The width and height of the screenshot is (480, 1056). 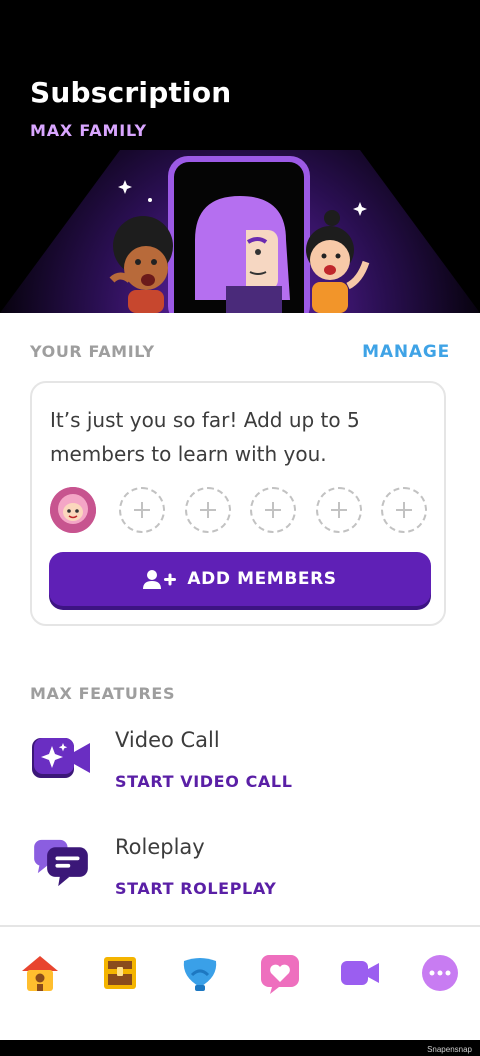 I want to click on feature-title-roleplay: Roleplay, so click(x=160, y=847).